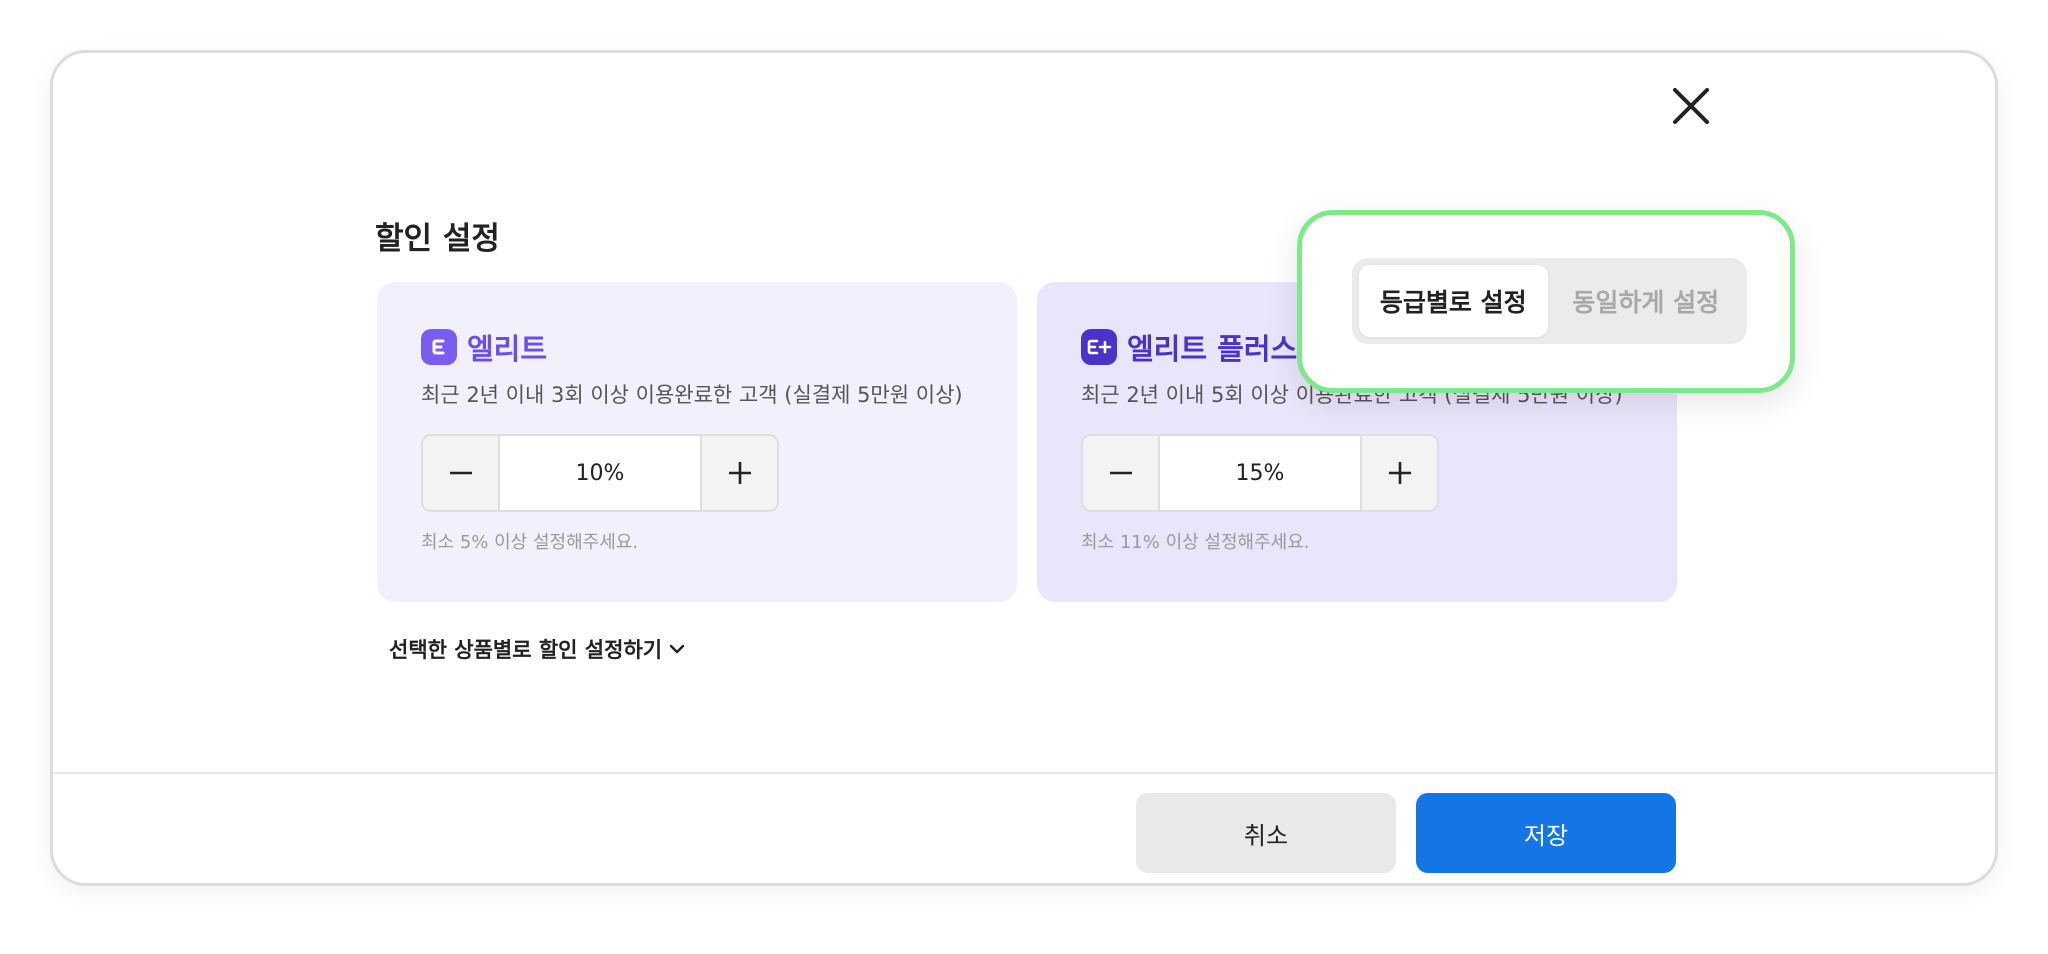  Describe the element at coordinates (1024, 773) in the screenshot. I see `footer-divider` at that location.